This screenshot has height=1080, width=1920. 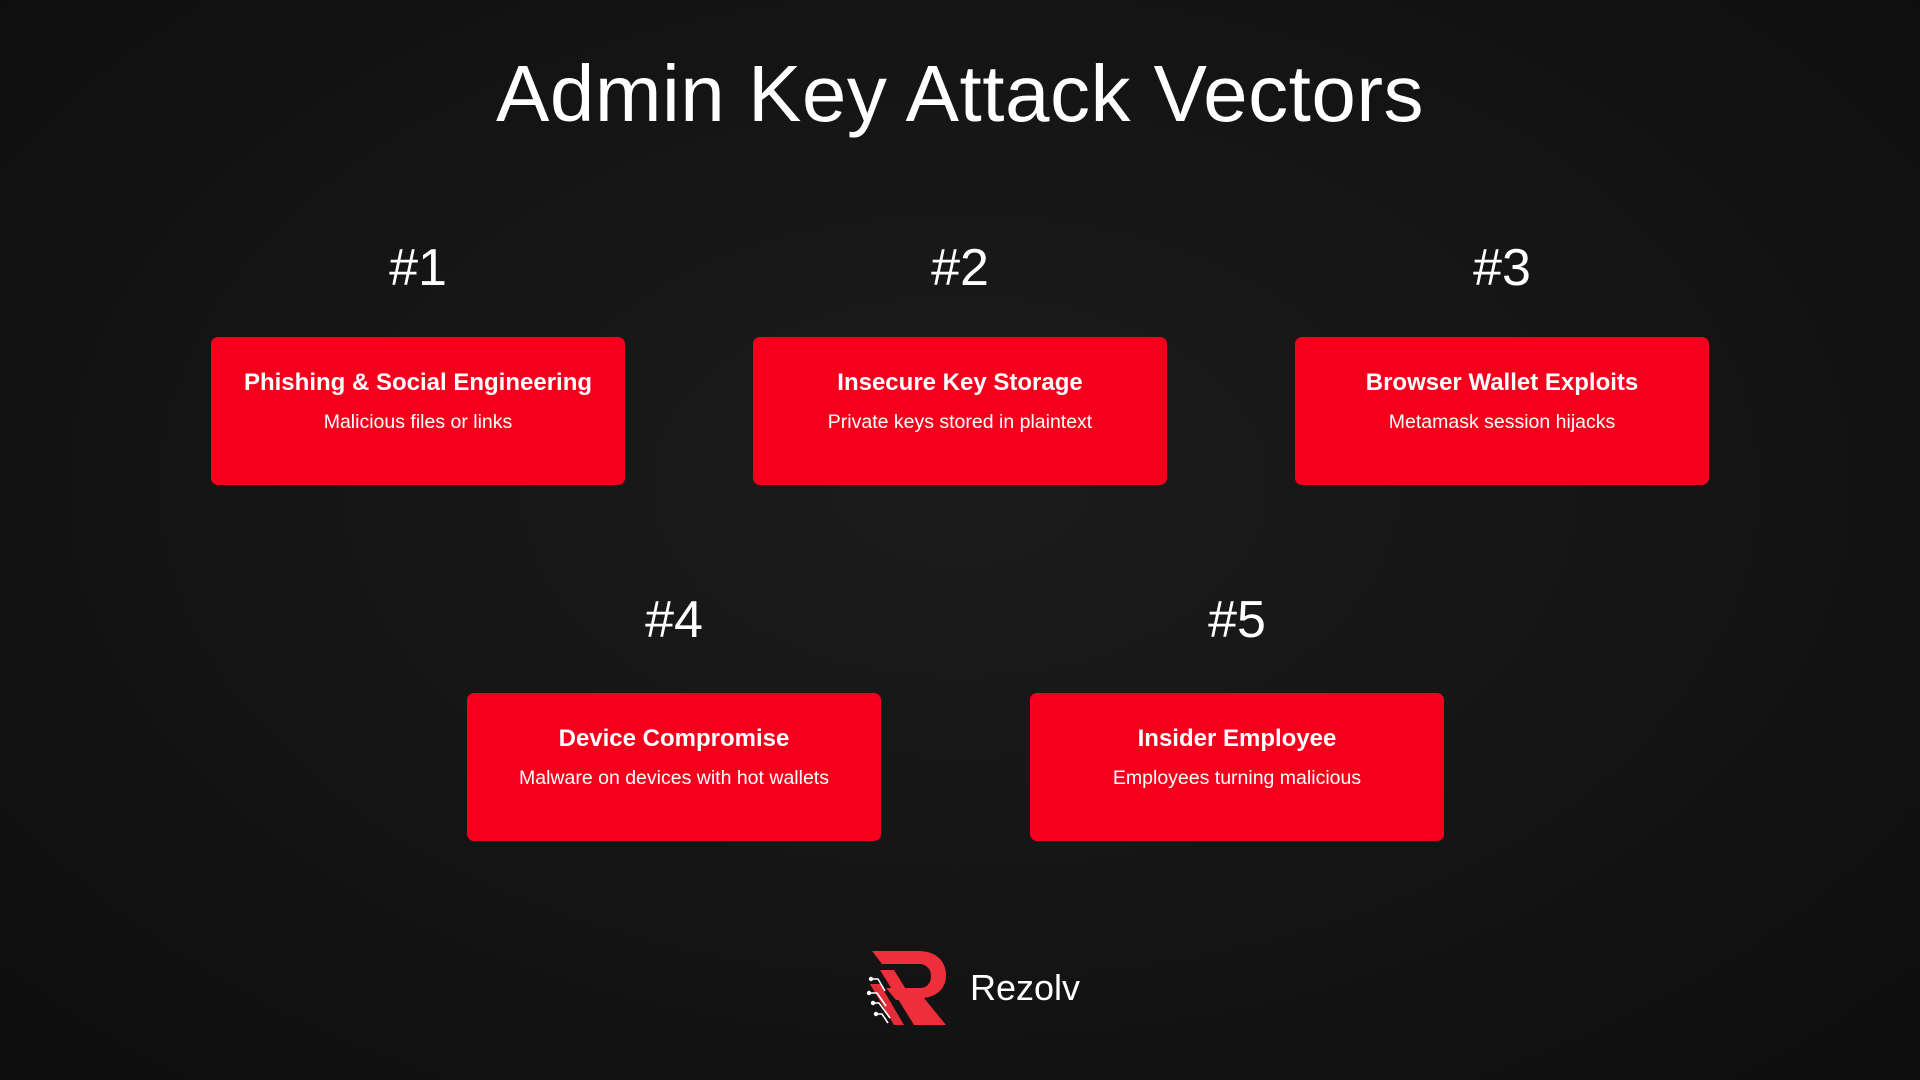 I want to click on vector-title-3: Browser Wallet Exploits, so click(x=1502, y=382).